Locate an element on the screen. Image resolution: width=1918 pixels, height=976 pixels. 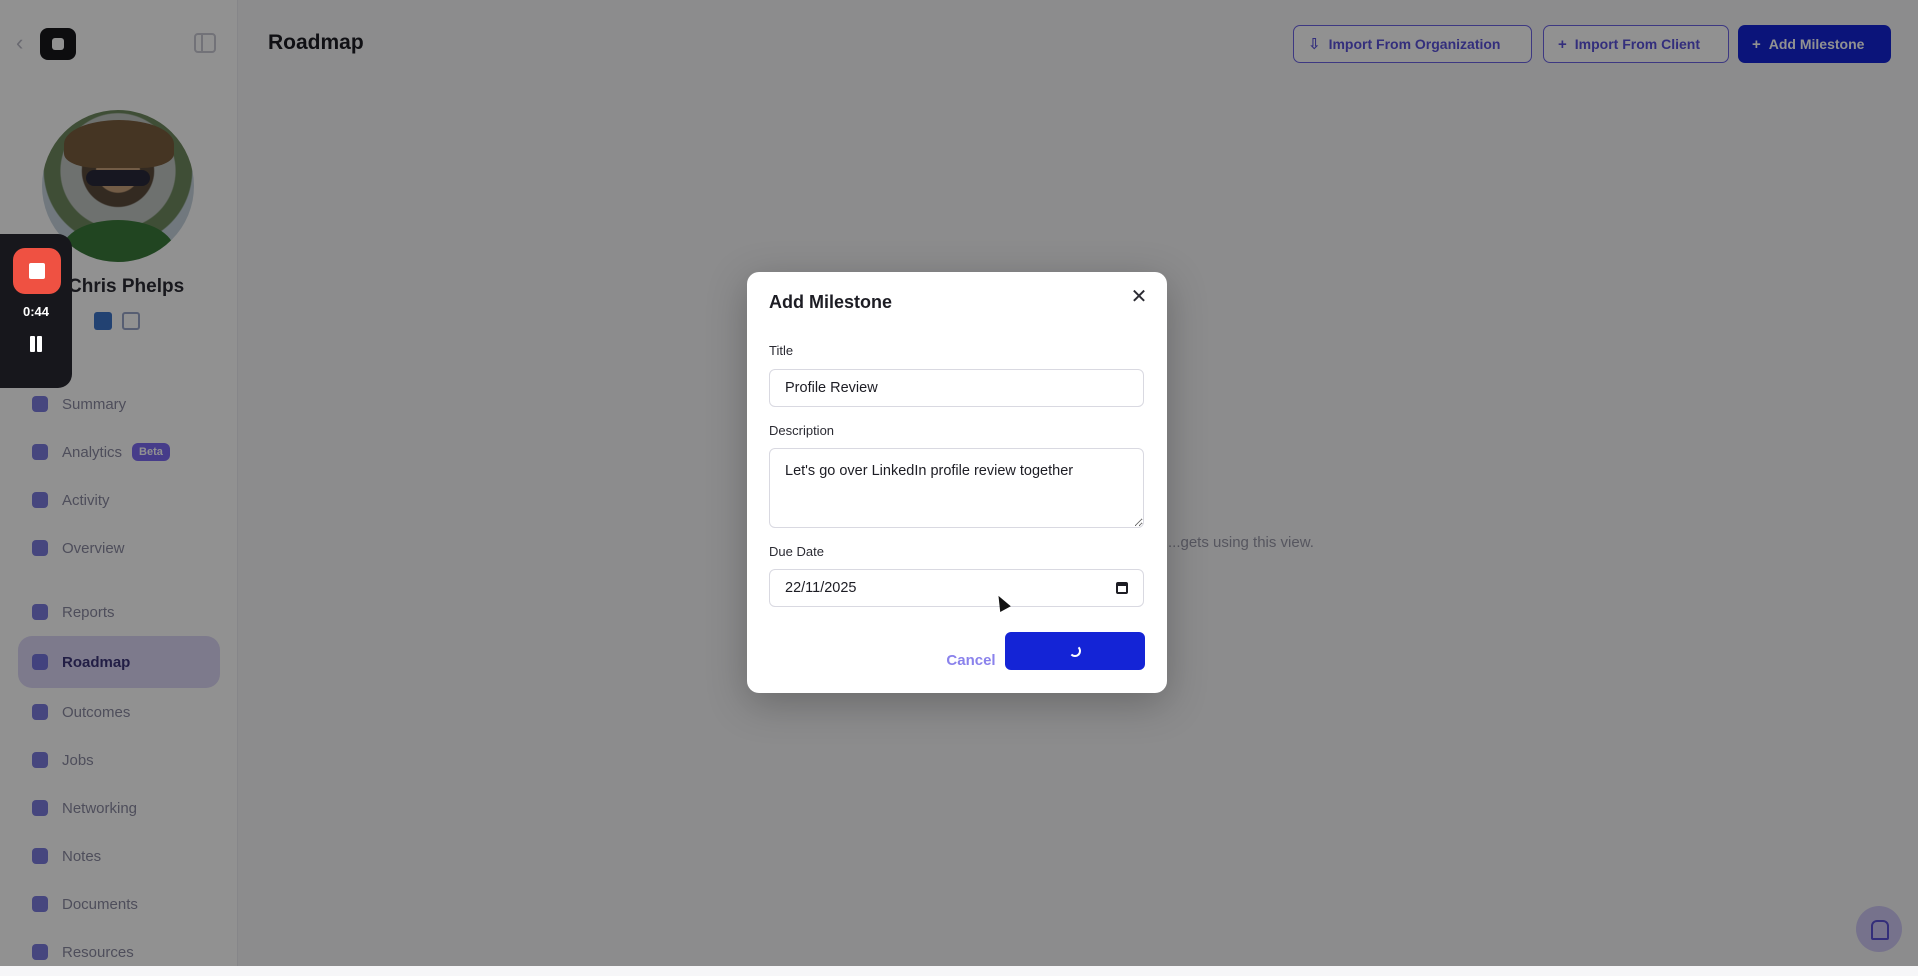
submit-button is located at coordinates (1075, 651).